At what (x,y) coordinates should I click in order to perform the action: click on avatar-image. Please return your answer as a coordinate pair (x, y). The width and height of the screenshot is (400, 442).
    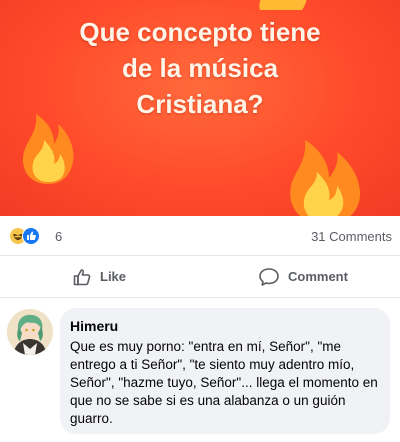
    Looking at the image, I should click on (30, 332).